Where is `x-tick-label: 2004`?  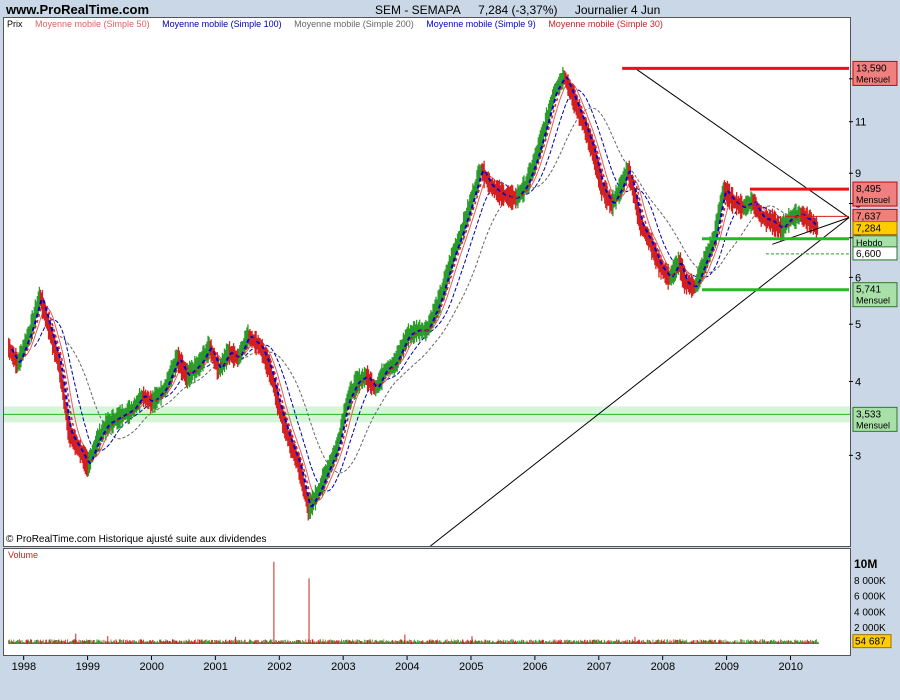
x-tick-label: 2004 is located at coordinates (407, 667).